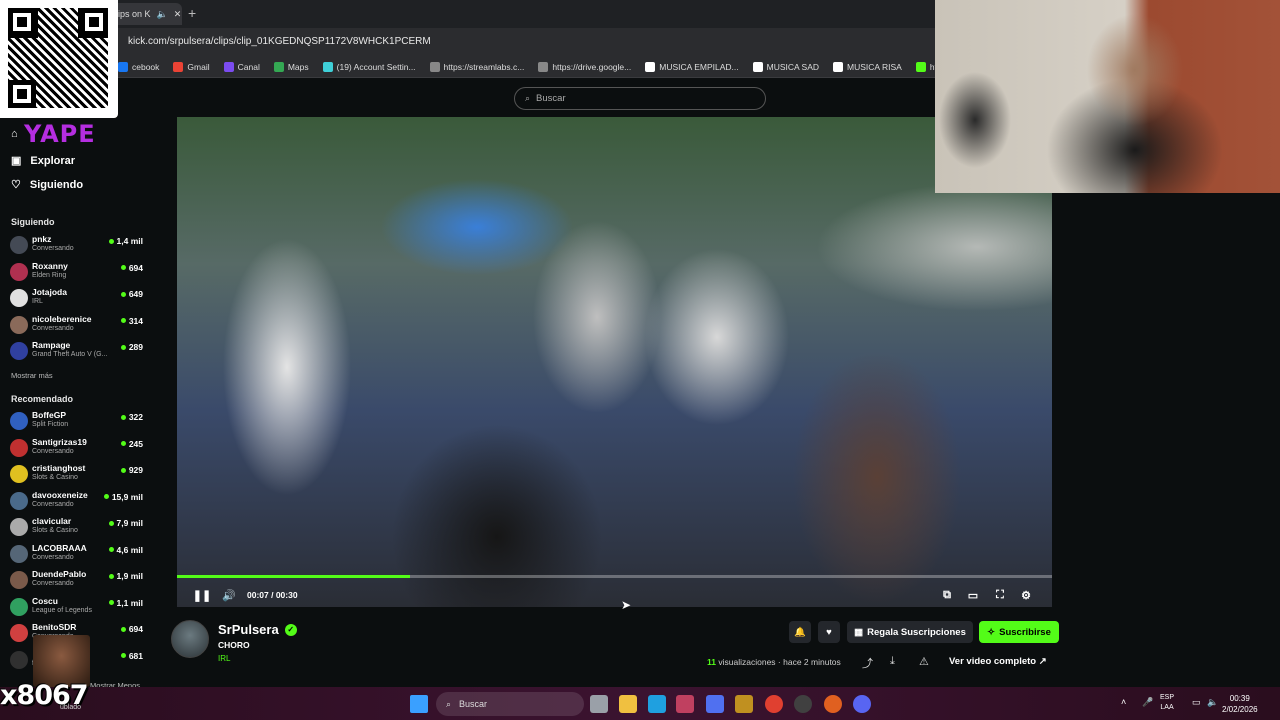  What do you see at coordinates (924, 661) in the screenshot?
I see `report-icon: ⚠` at bounding box center [924, 661].